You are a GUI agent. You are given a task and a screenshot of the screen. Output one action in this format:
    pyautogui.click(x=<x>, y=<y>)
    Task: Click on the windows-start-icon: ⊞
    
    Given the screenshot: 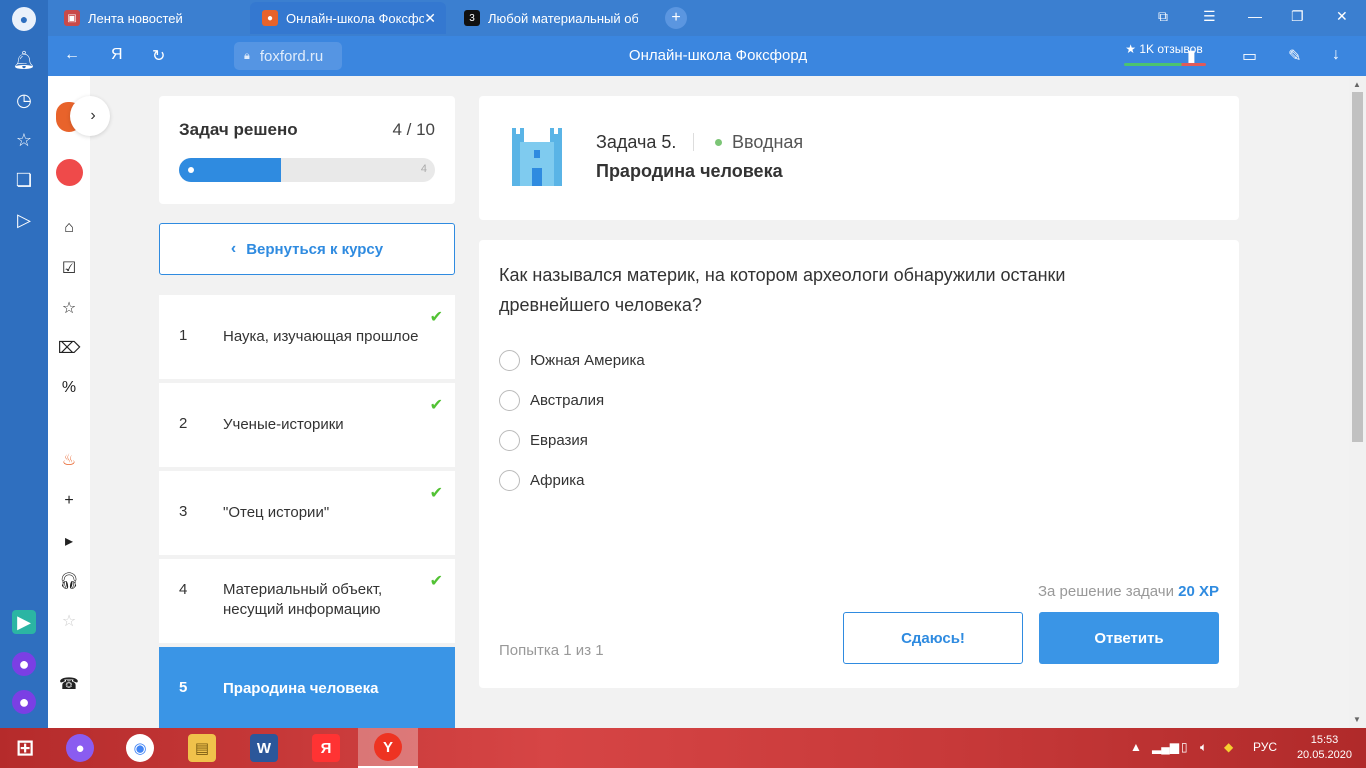 What is the action you would take?
    pyautogui.click(x=25, y=748)
    